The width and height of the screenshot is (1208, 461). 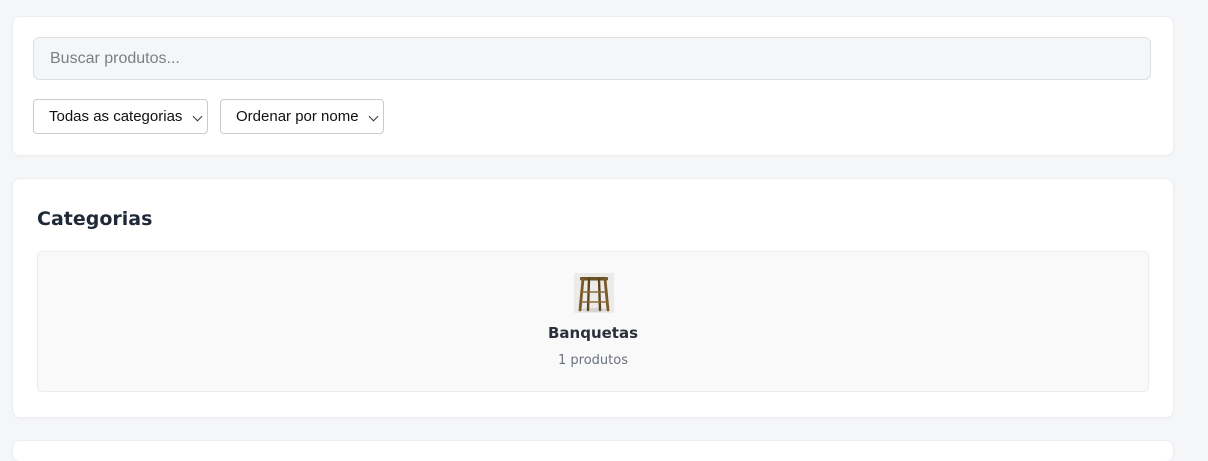 What do you see at coordinates (593, 333) in the screenshot?
I see `category-name: Banquetas` at bounding box center [593, 333].